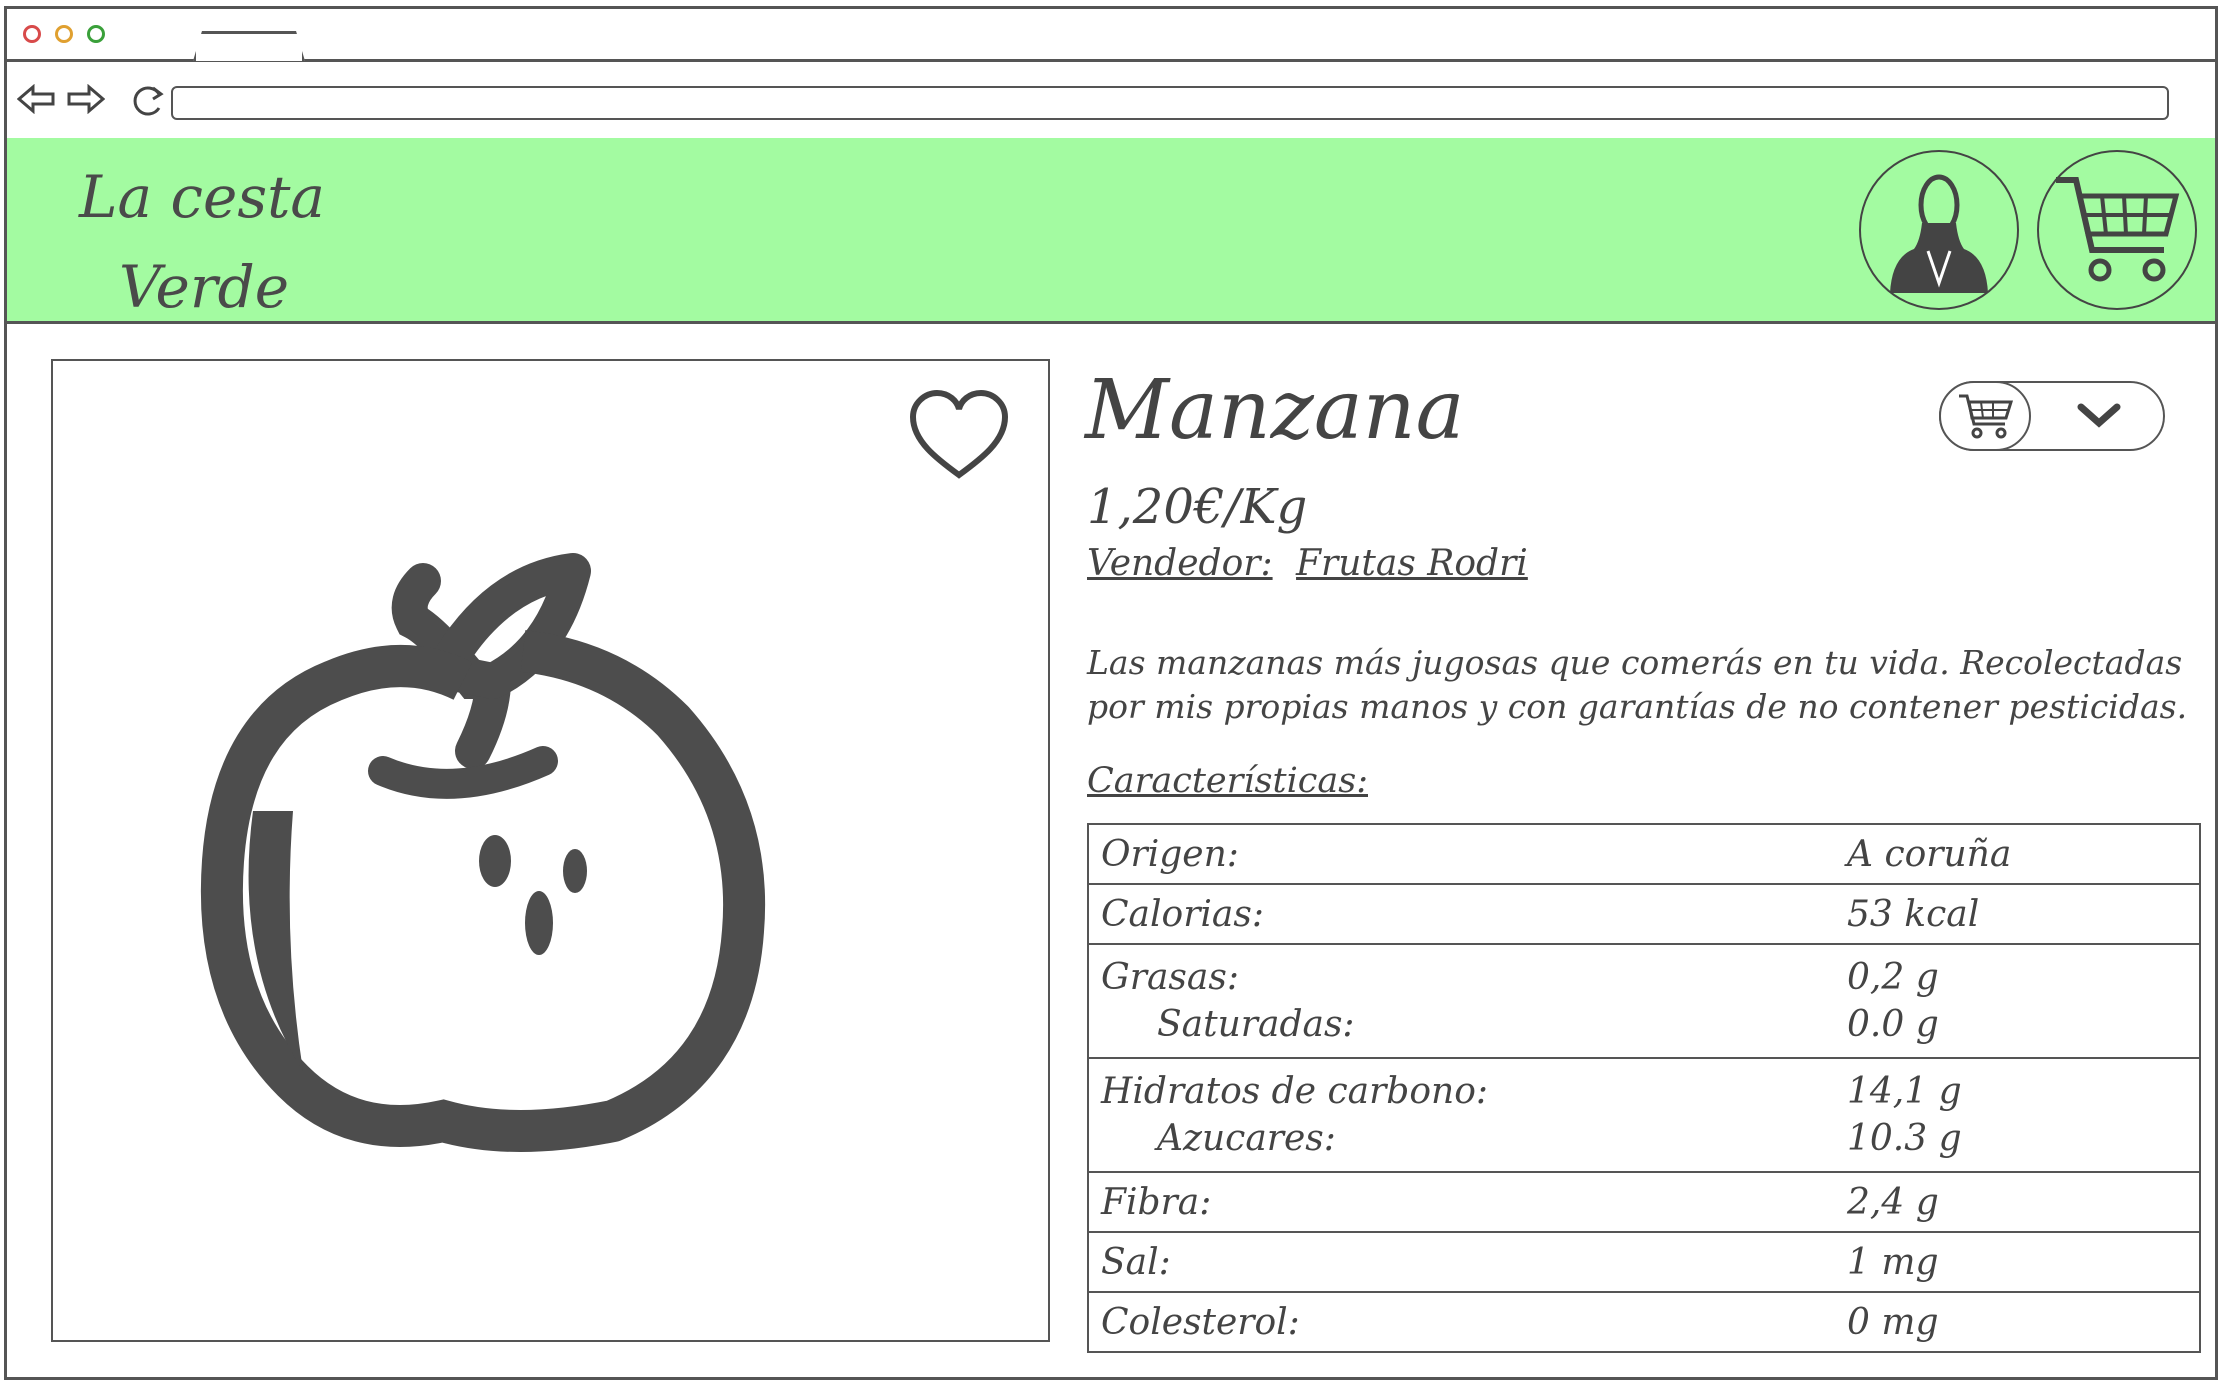 The width and height of the screenshot is (2226, 1390). I want to click on back-arrow-icon, so click(36, 101).